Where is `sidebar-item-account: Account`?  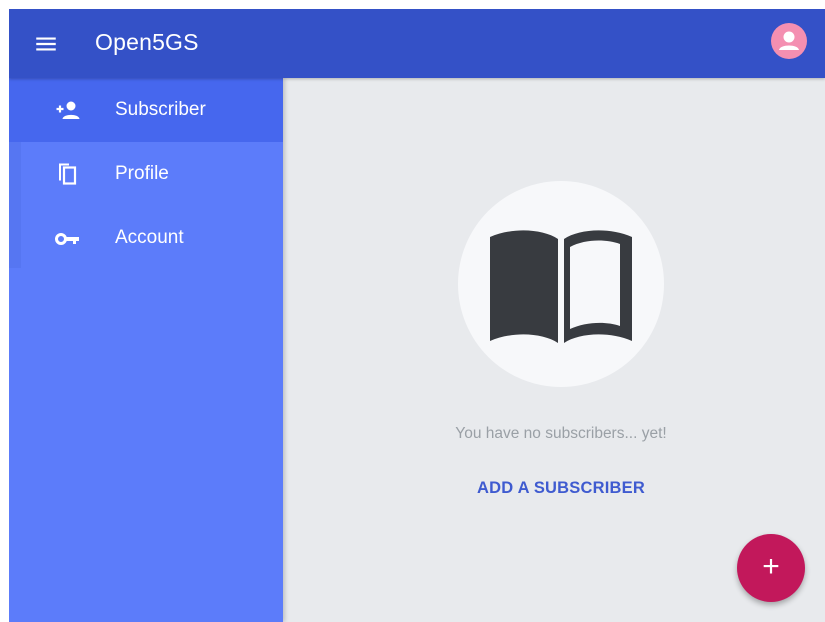
sidebar-item-account: Account is located at coordinates (146, 238).